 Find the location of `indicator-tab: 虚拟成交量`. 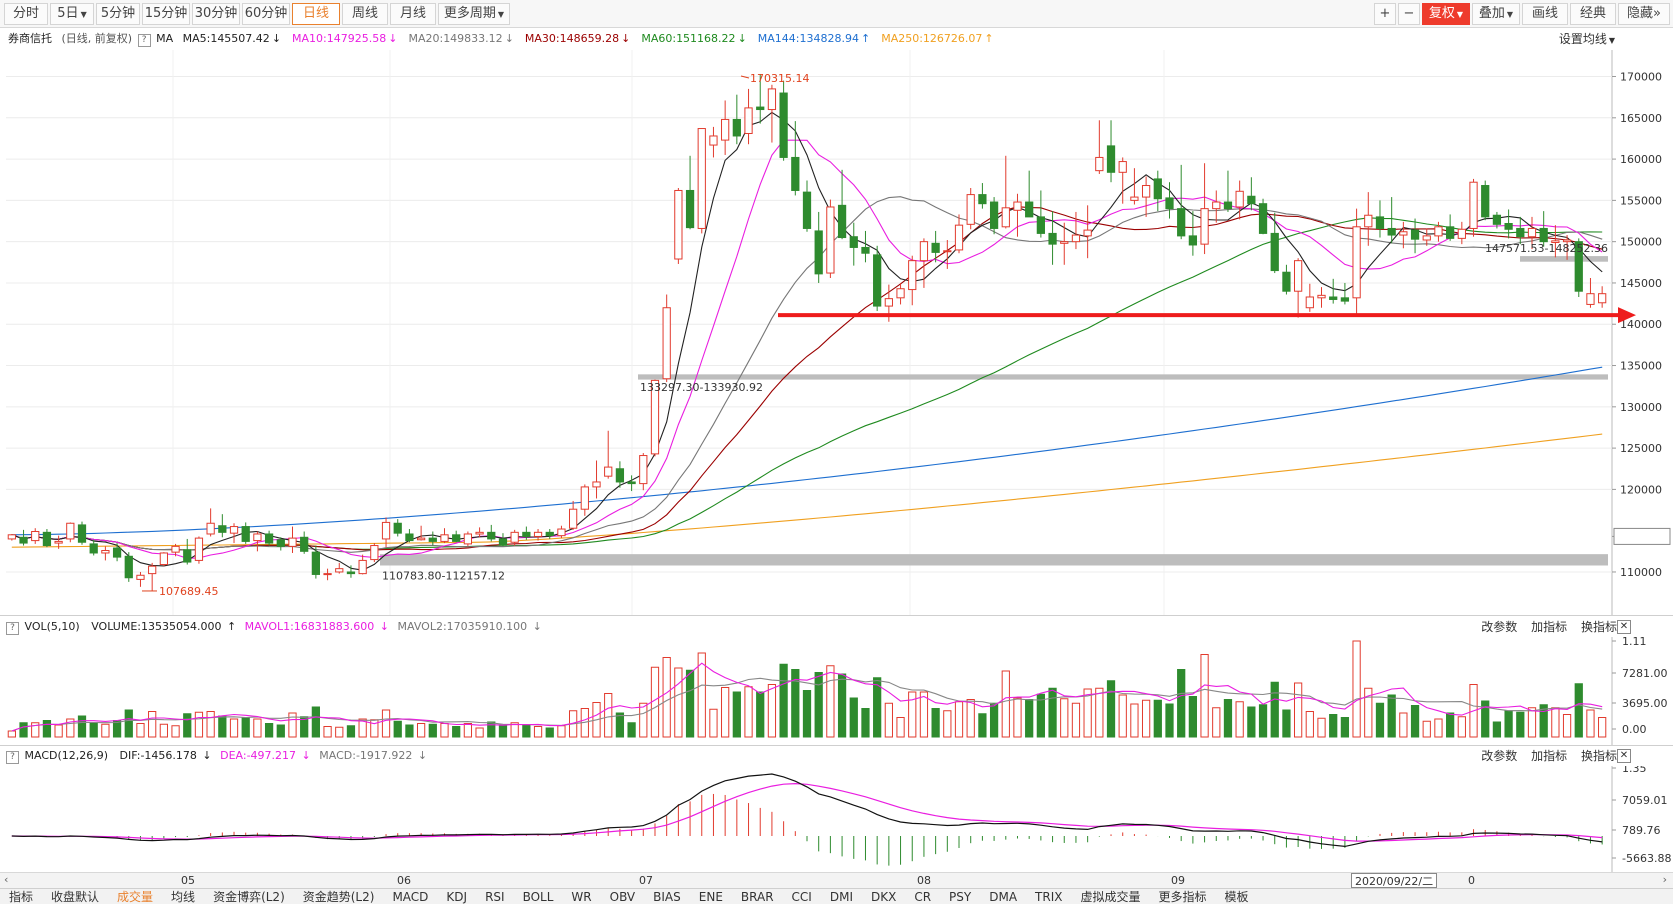

indicator-tab: 虚拟成交量 is located at coordinates (1110, 896).